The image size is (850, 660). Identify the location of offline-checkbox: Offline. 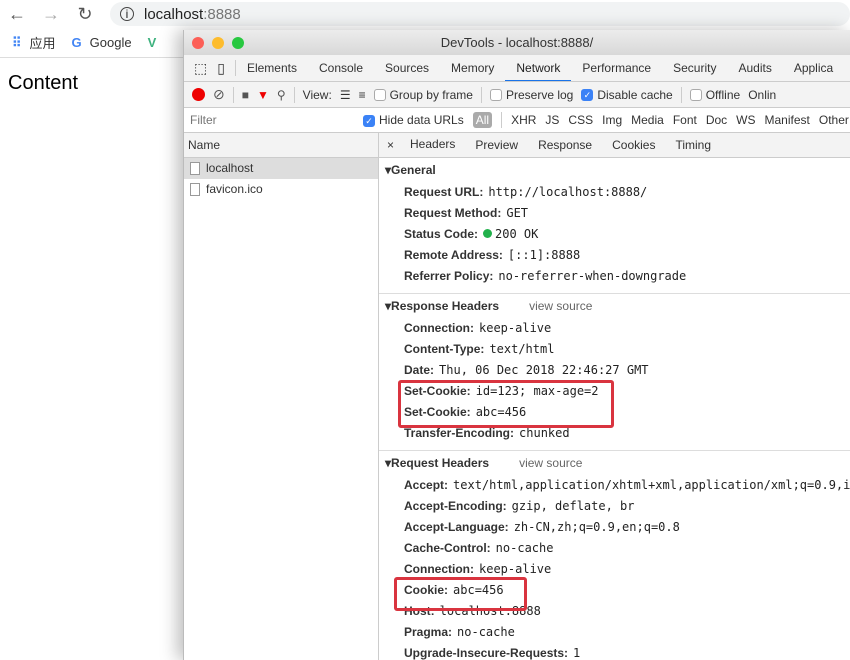
(714, 95).